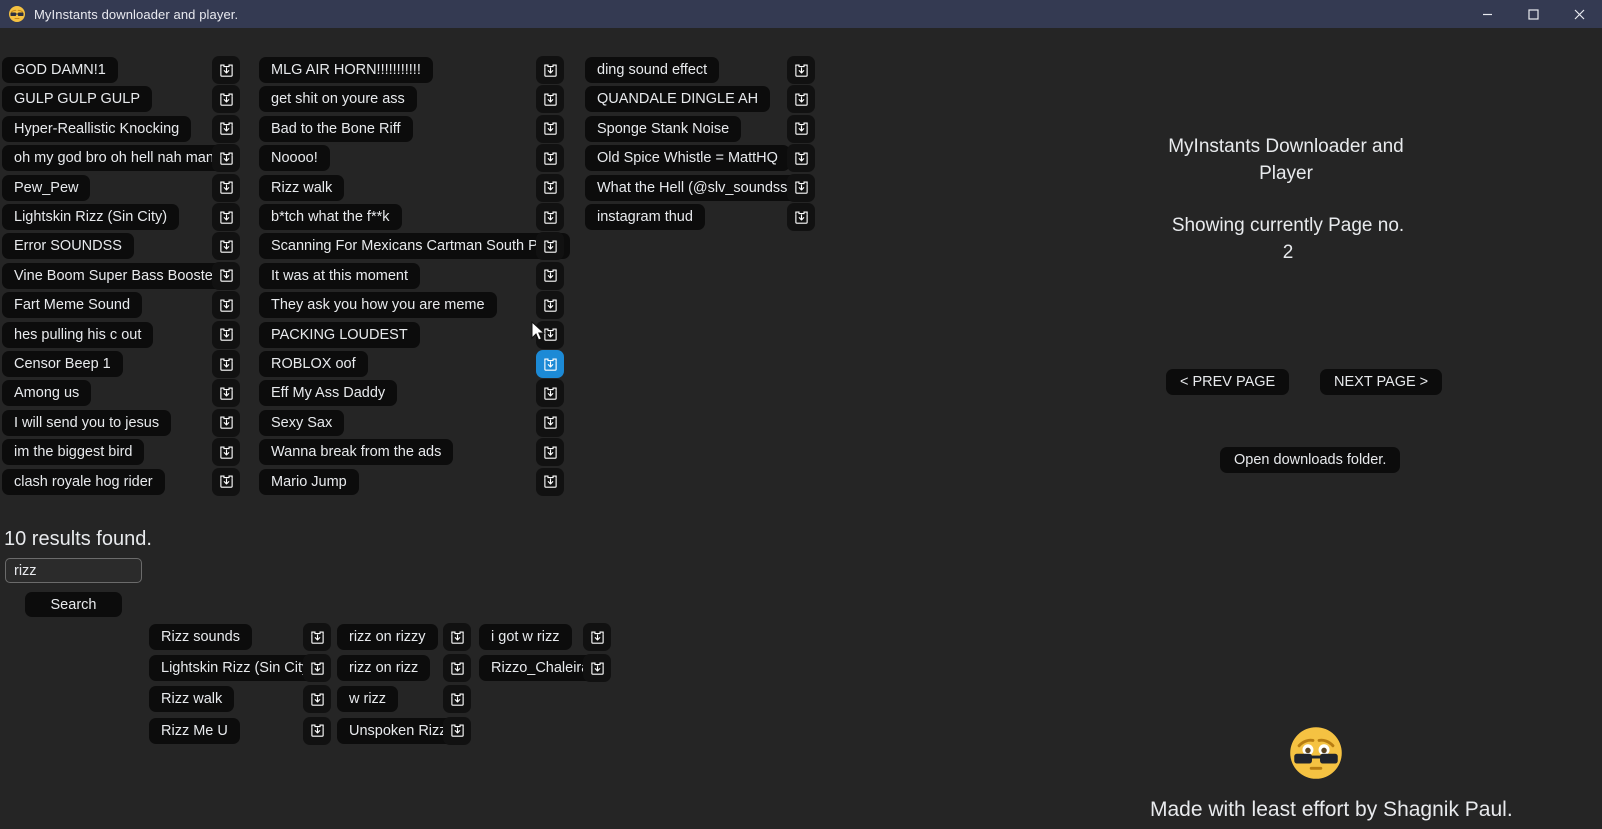  Describe the element at coordinates (663, 128) in the screenshot. I see `sound-button: Sponge Stank Noise` at that location.